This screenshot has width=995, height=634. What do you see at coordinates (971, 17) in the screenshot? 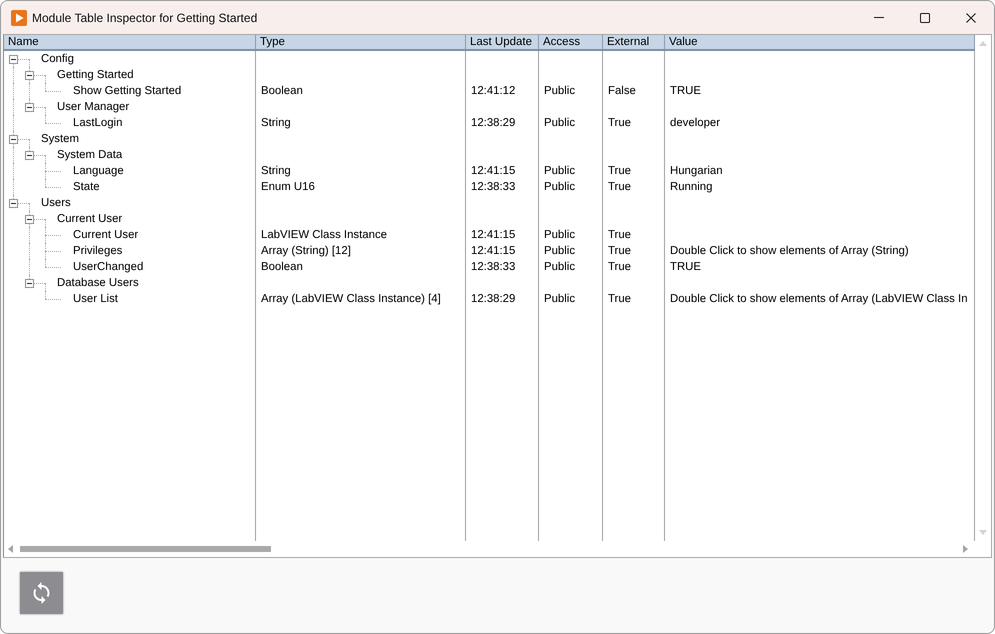
I see `close-icon` at bounding box center [971, 17].